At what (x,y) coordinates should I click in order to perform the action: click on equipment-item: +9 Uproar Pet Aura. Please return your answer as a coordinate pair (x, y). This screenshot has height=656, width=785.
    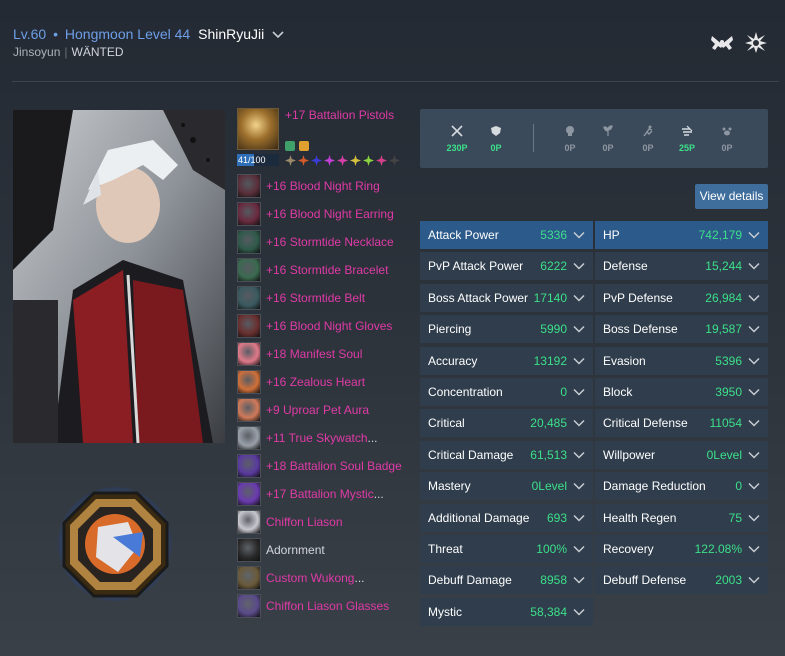
    Looking at the image, I should click on (327, 410).